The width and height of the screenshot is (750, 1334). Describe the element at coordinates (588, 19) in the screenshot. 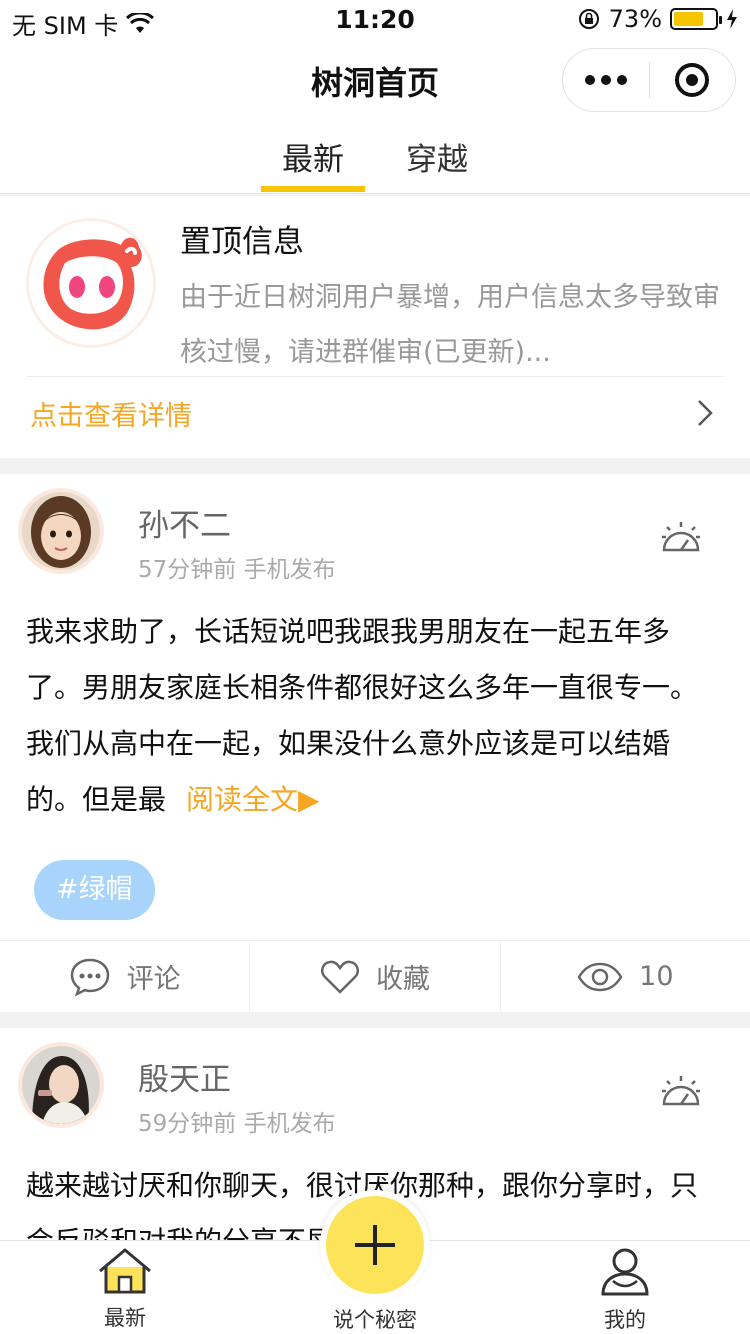

I see `rotation-lock-icon` at that location.